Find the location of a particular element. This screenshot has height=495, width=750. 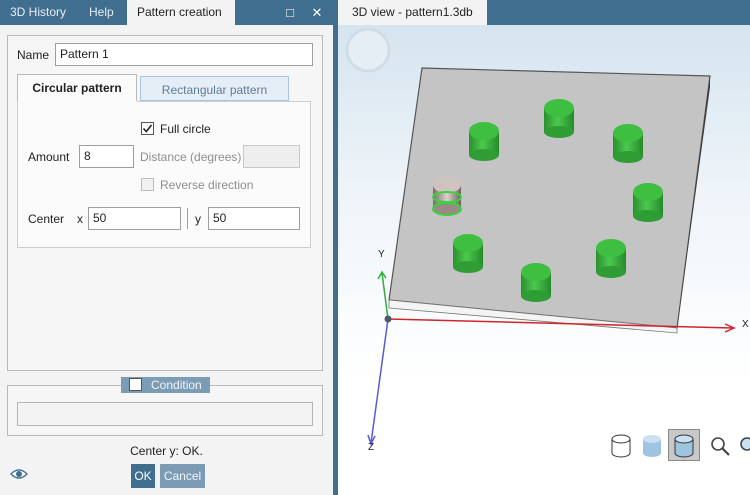

distance-input is located at coordinates (271, 156).